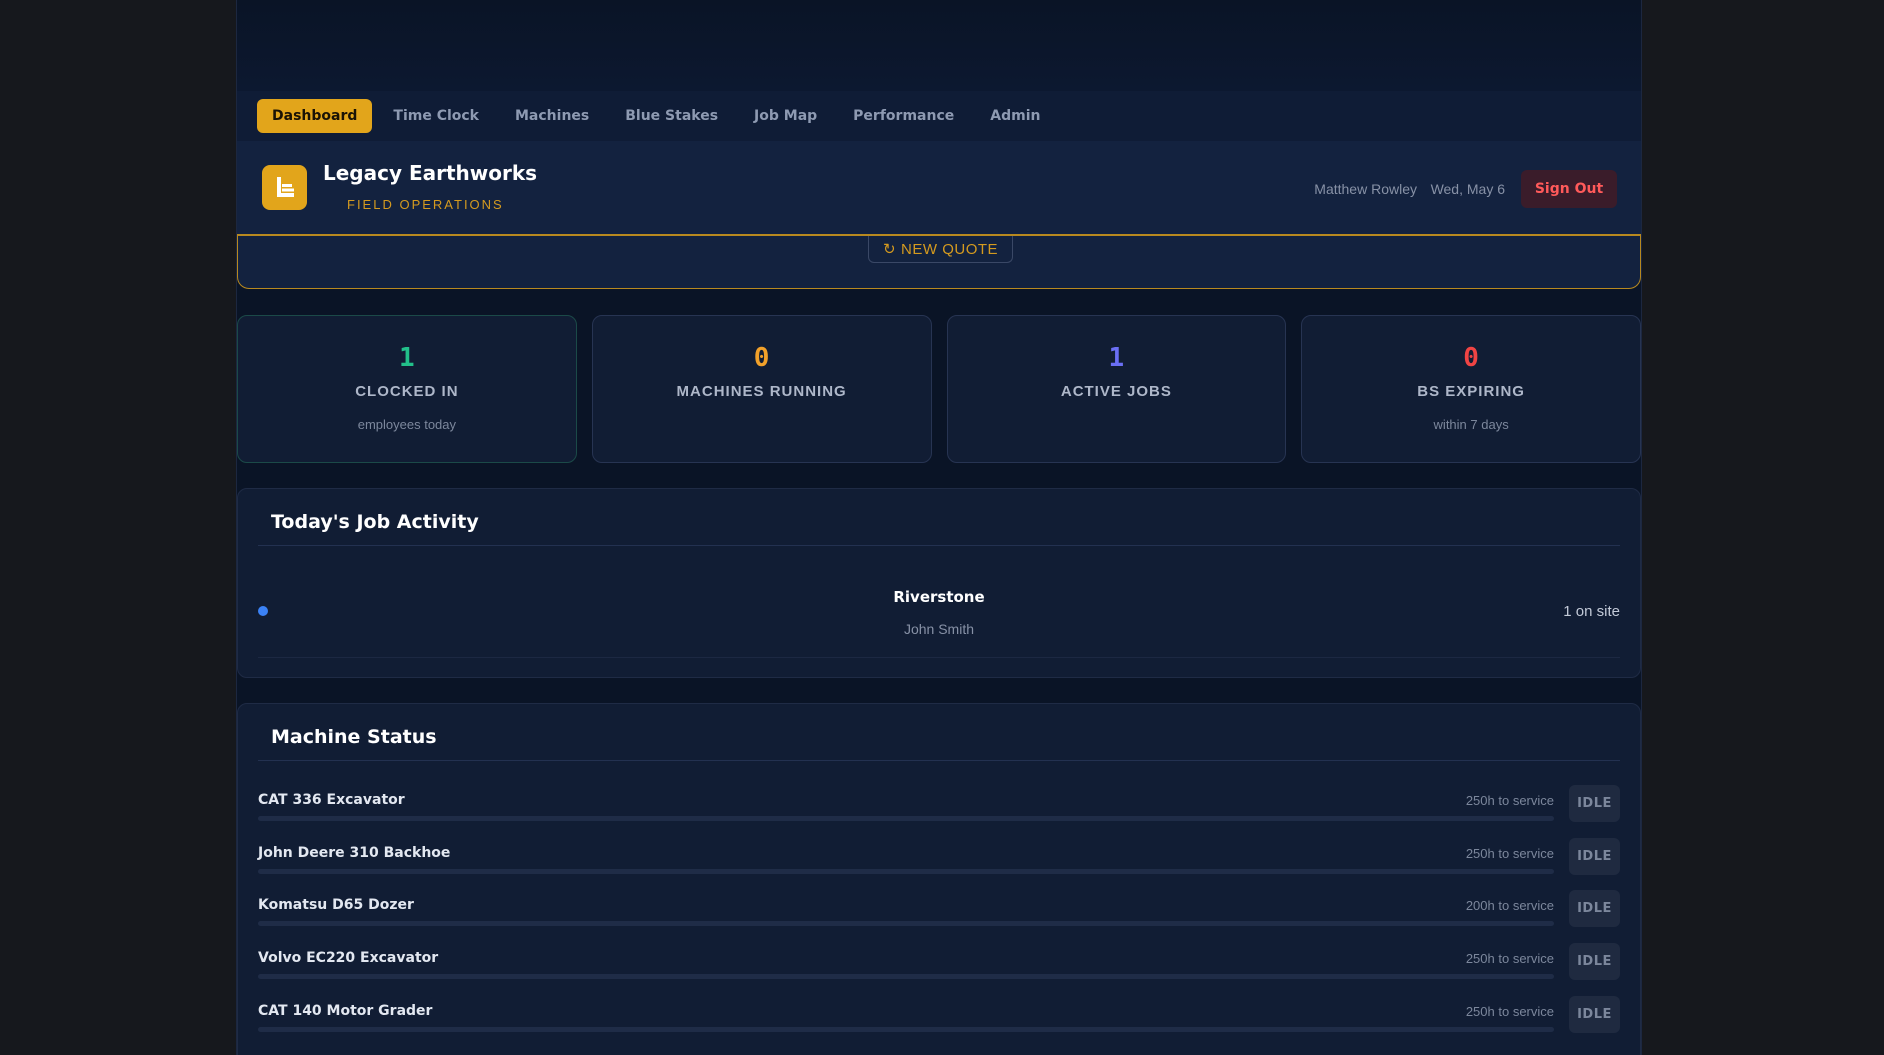 The width and height of the screenshot is (1884, 1055). I want to click on tab-machines: Machines, so click(552, 116).